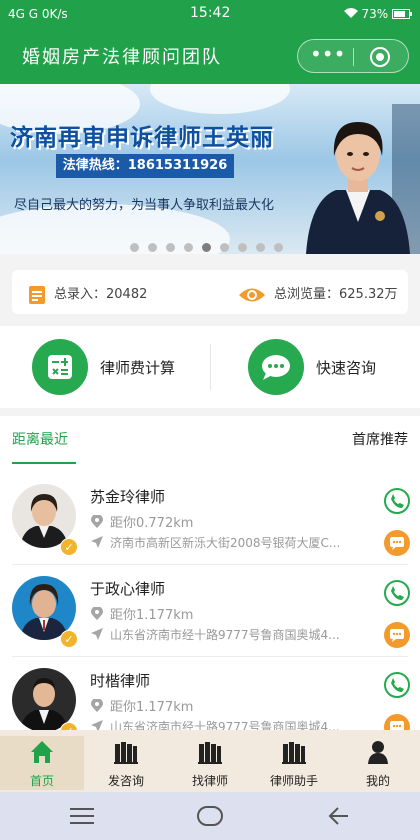 The image size is (420, 840). I want to click on nav-home: 首页, so click(42, 763).